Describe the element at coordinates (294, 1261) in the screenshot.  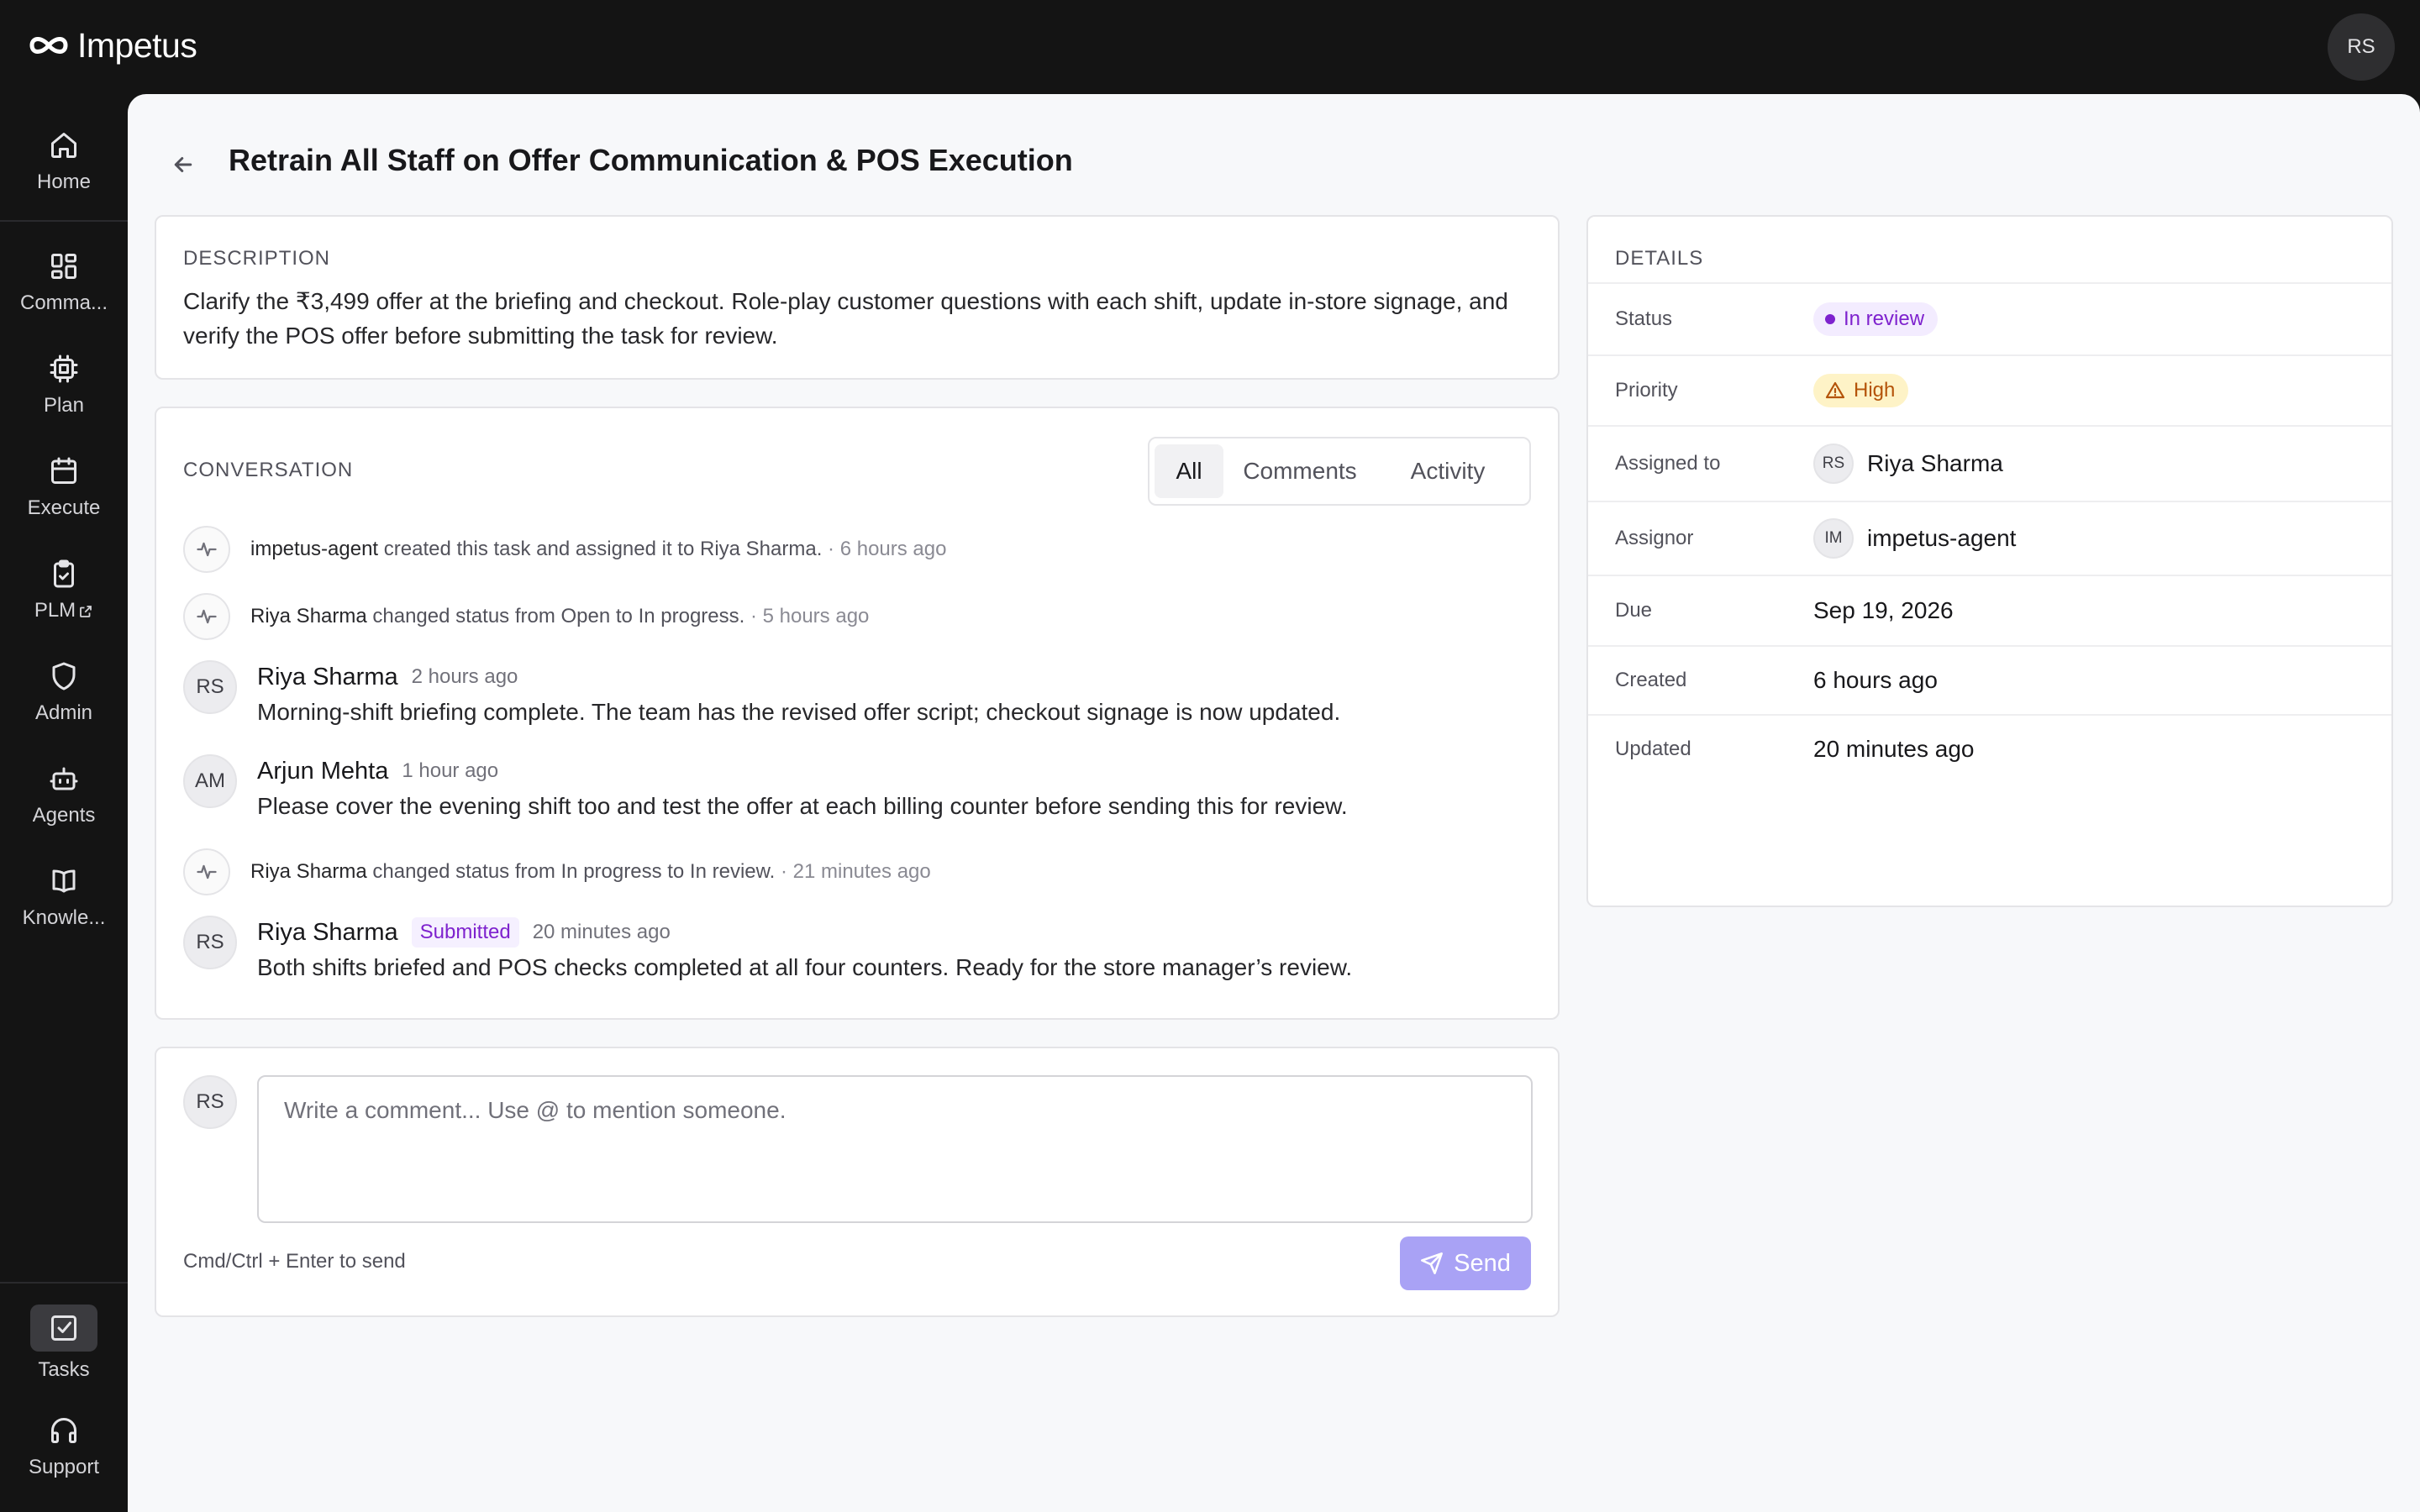
I see `send-shortcut-hint: Cmd/Ctrl + Enter to send` at that location.